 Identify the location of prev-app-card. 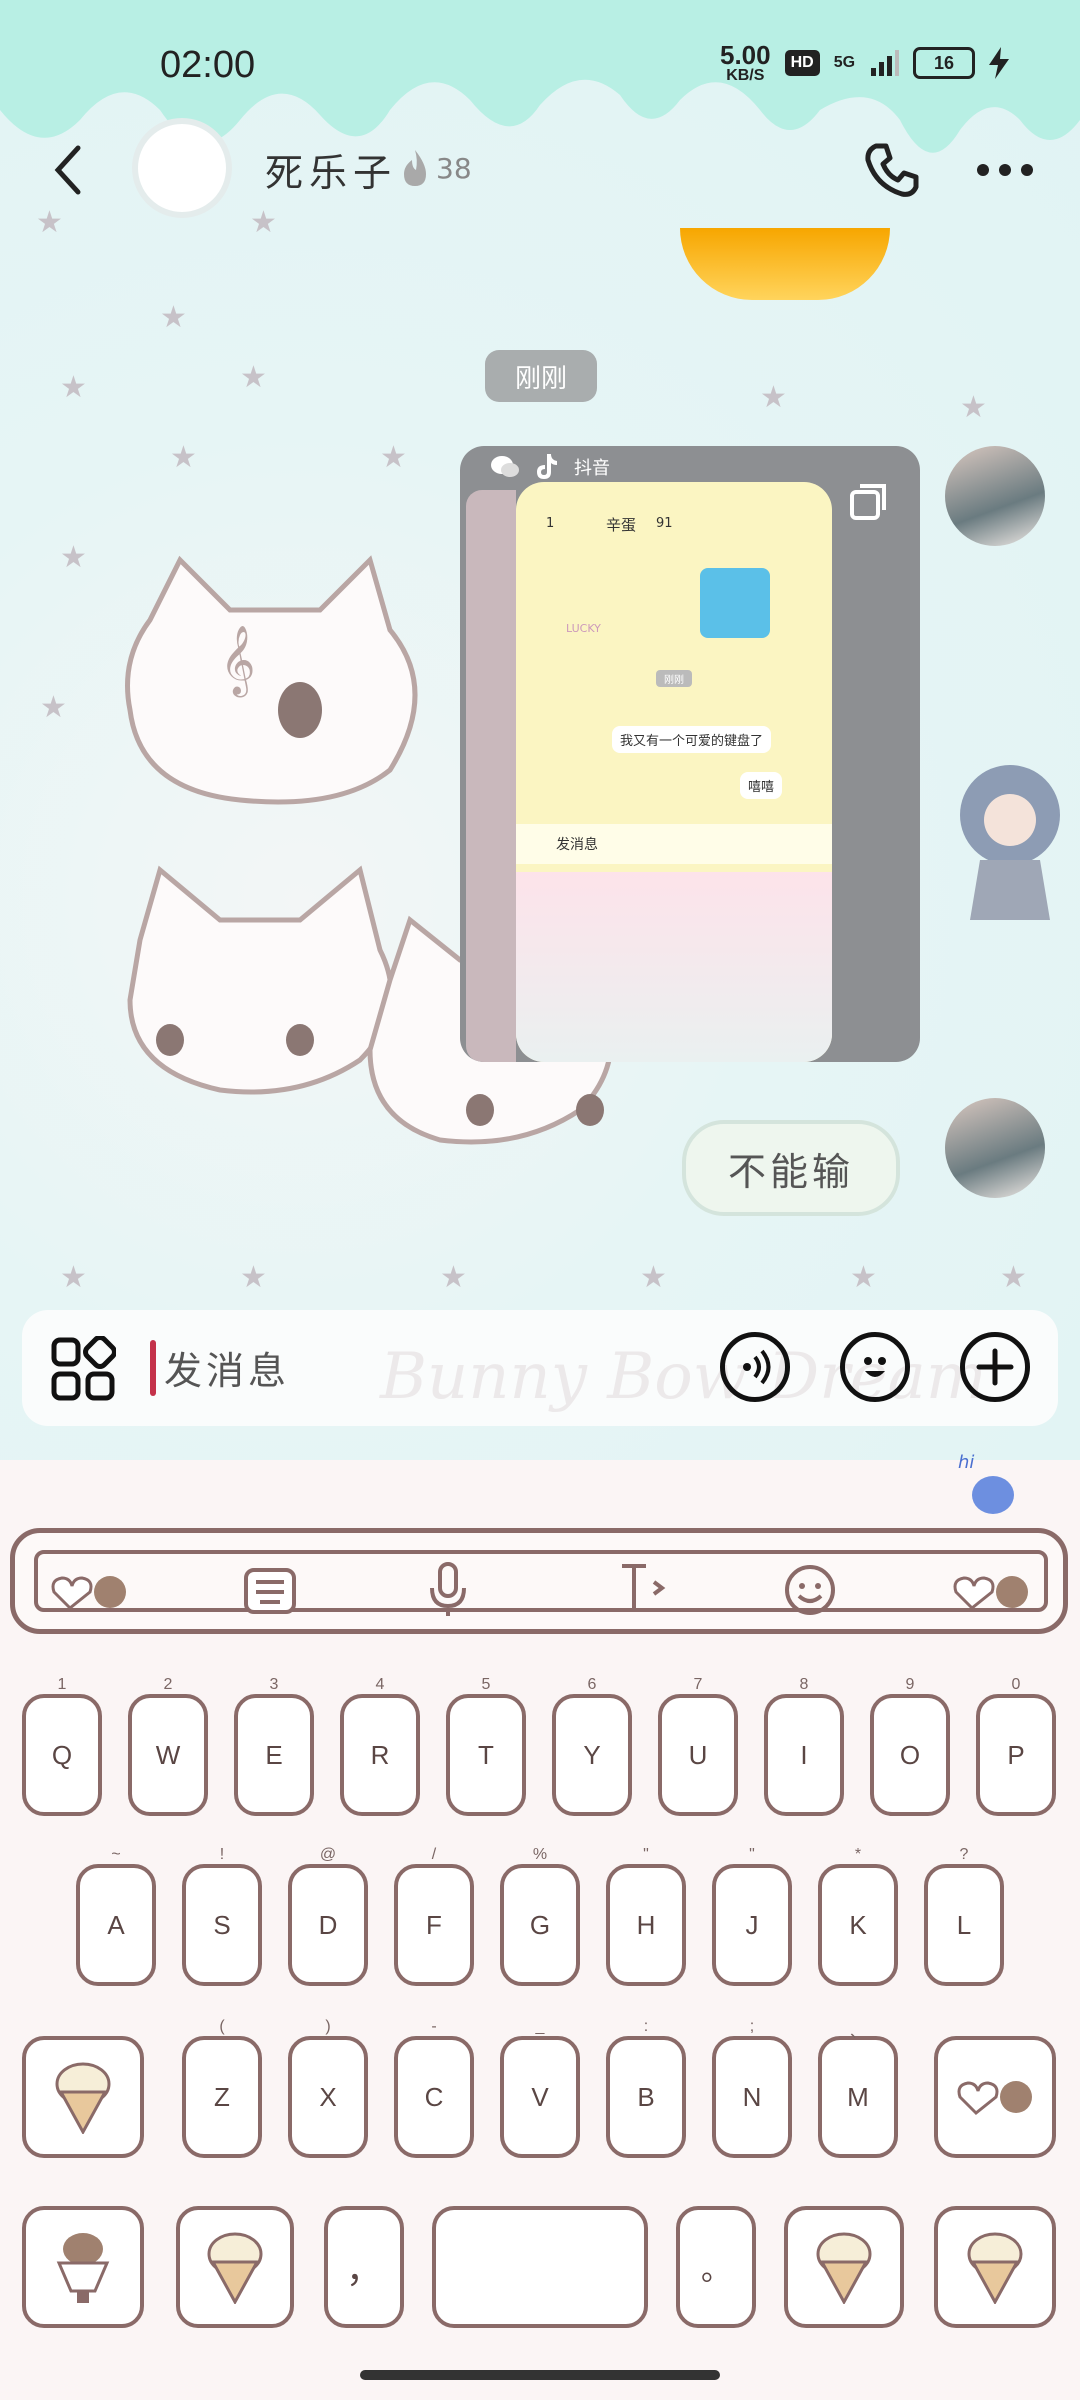
(491, 776).